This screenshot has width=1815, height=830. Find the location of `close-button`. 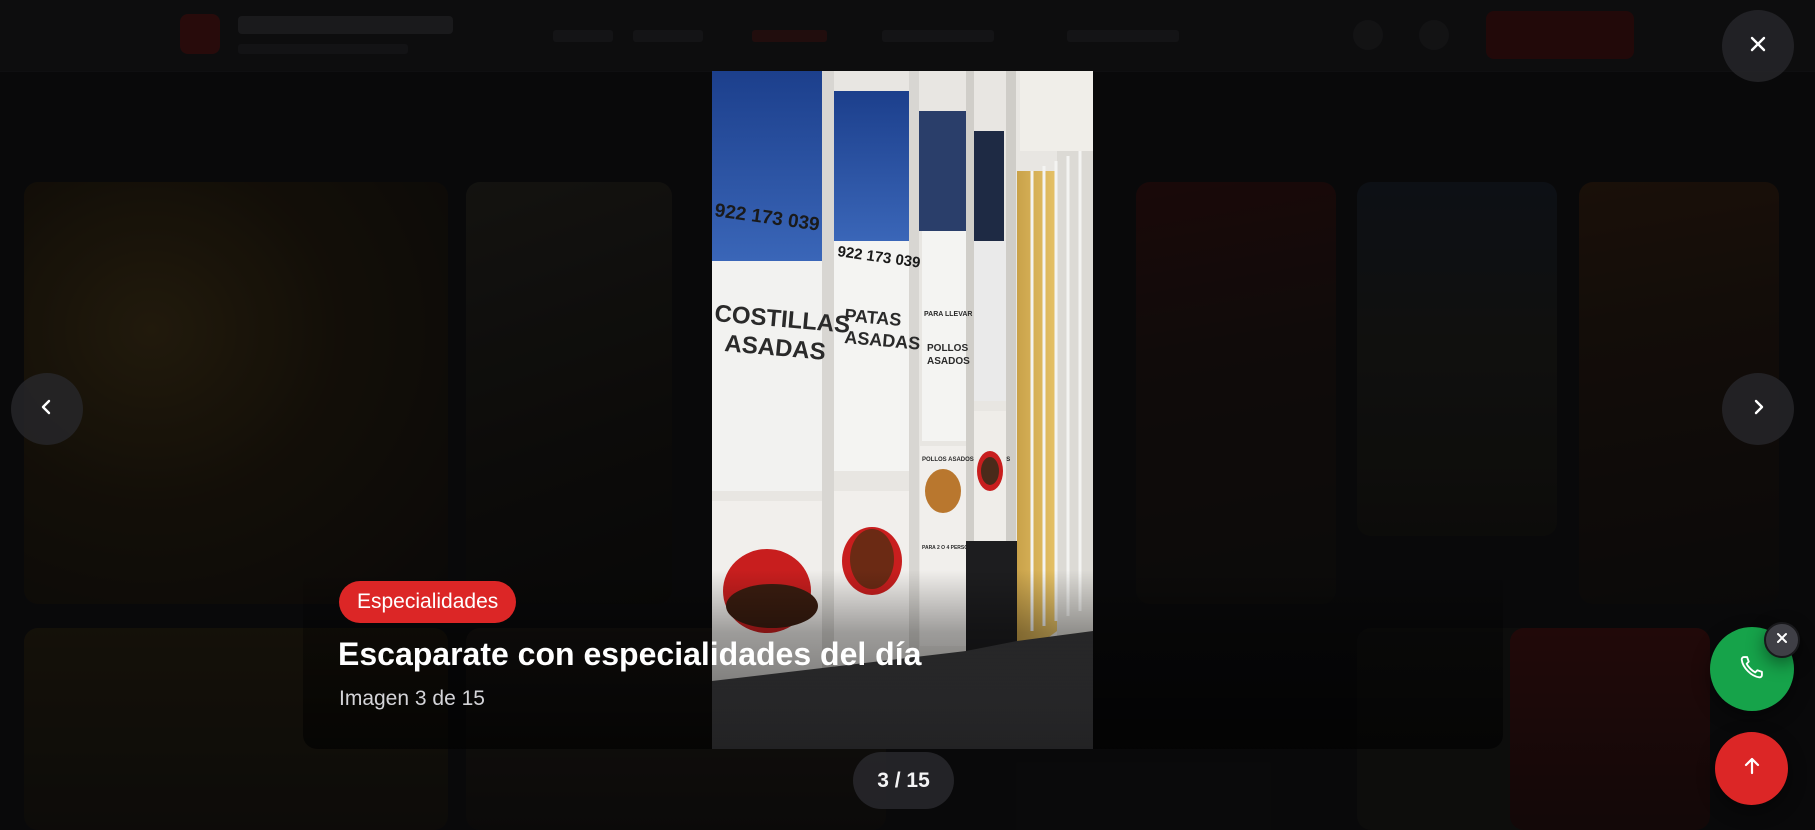

close-button is located at coordinates (1758, 46).